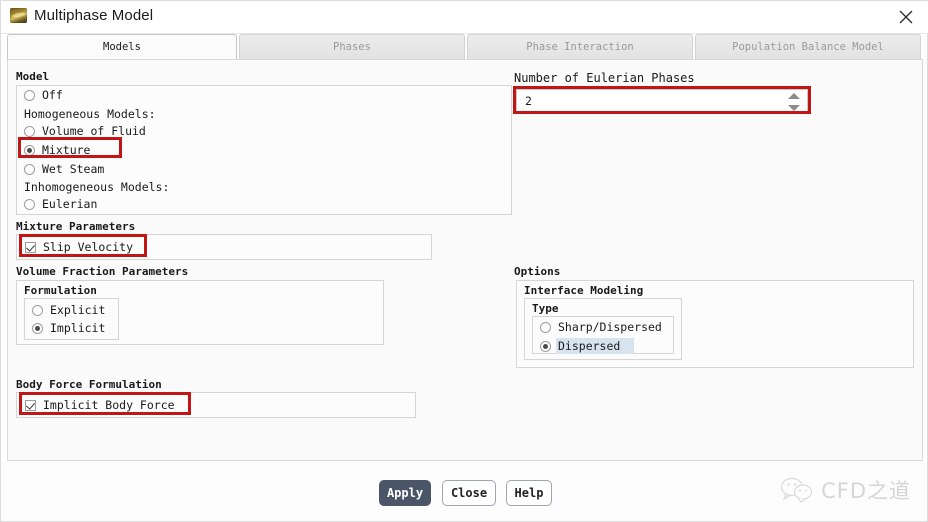 The width and height of the screenshot is (928, 522). I want to click on radio-dispersed: Dispersed, so click(587, 346).